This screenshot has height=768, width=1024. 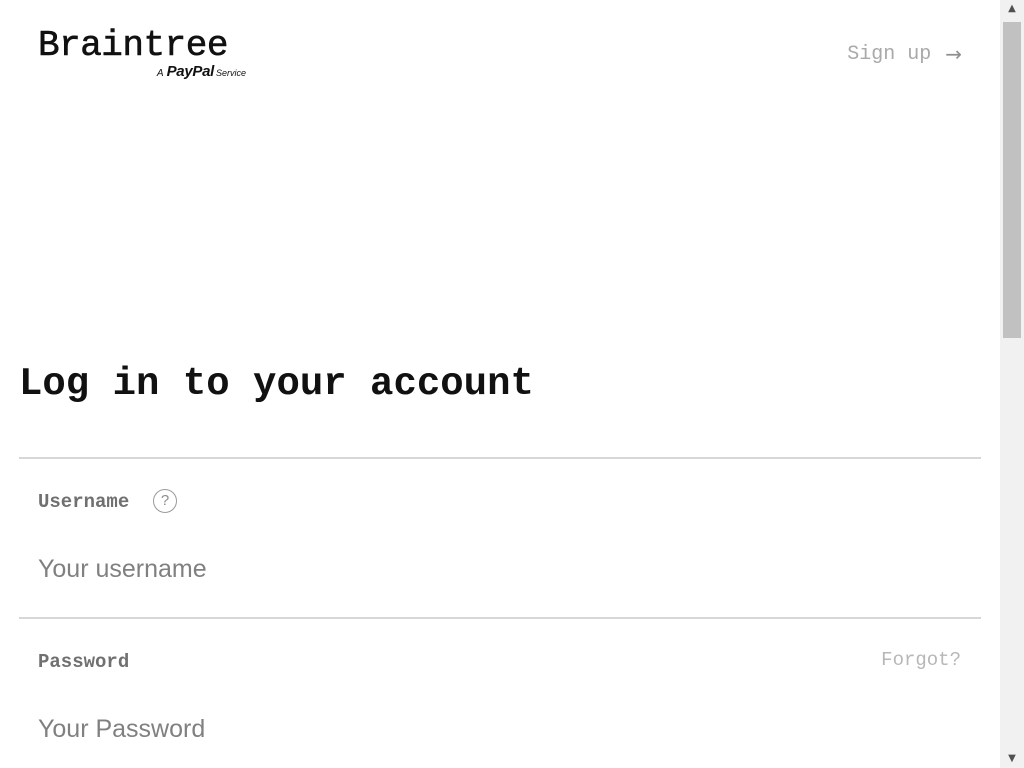 I want to click on sign-up-link: Sign up →, so click(x=904, y=54).